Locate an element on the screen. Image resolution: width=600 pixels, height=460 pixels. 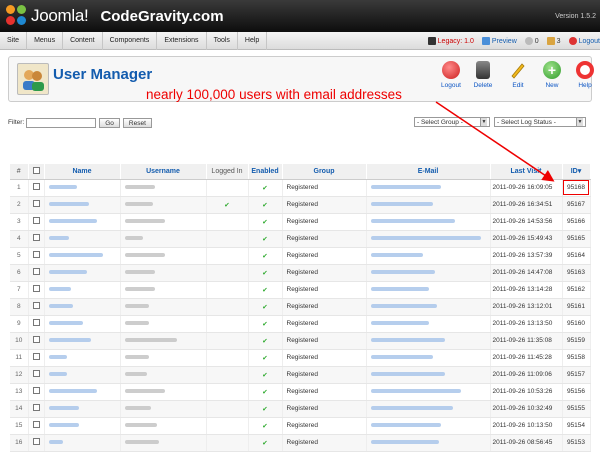
preview-link: Preview is located at coordinates (499, 41).